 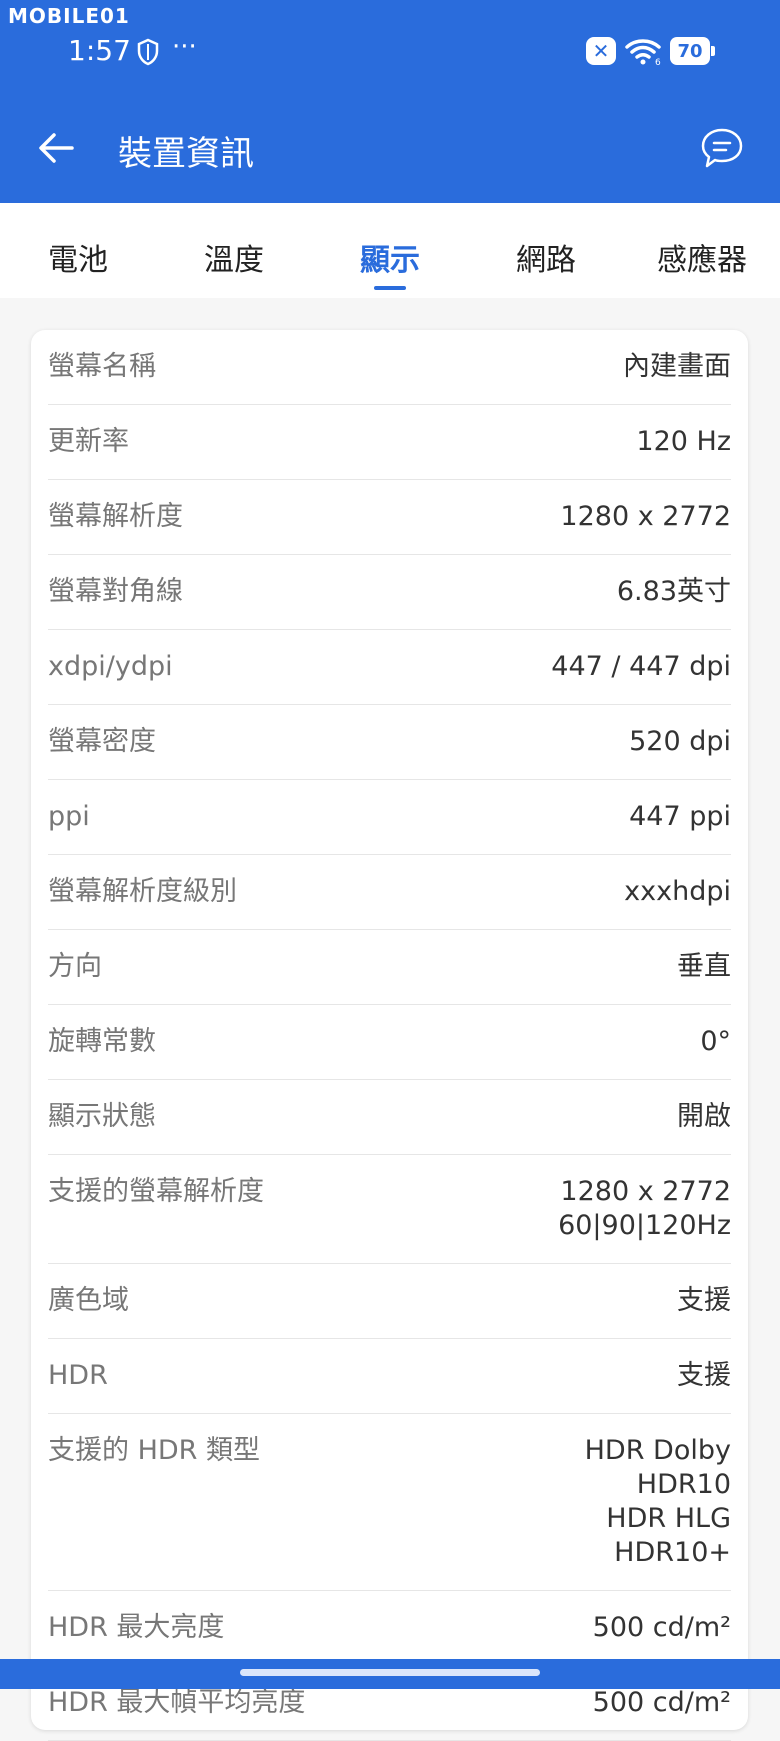 What do you see at coordinates (154, 1450) in the screenshot?
I see `info-label: 支援的 HDR 類型` at bounding box center [154, 1450].